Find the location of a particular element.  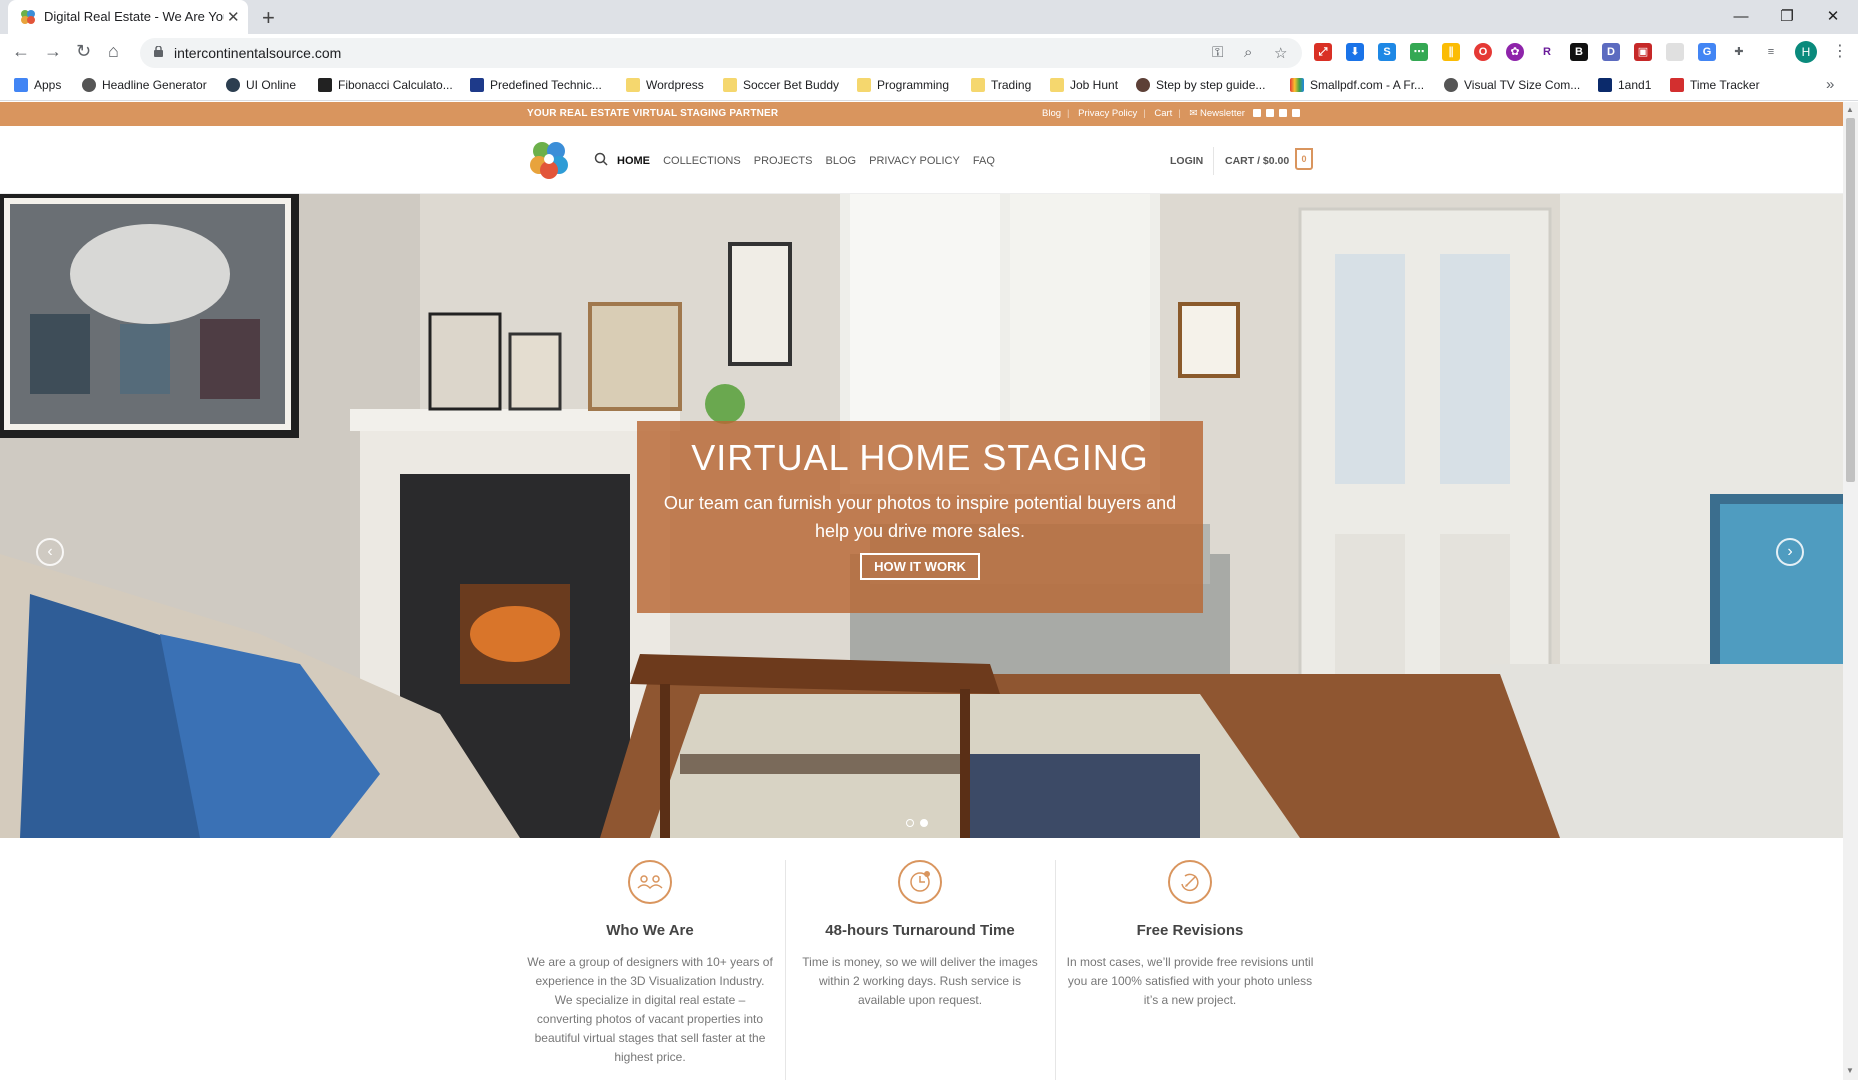

opera-extension-icon: O is located at coordinates (1483, 52).